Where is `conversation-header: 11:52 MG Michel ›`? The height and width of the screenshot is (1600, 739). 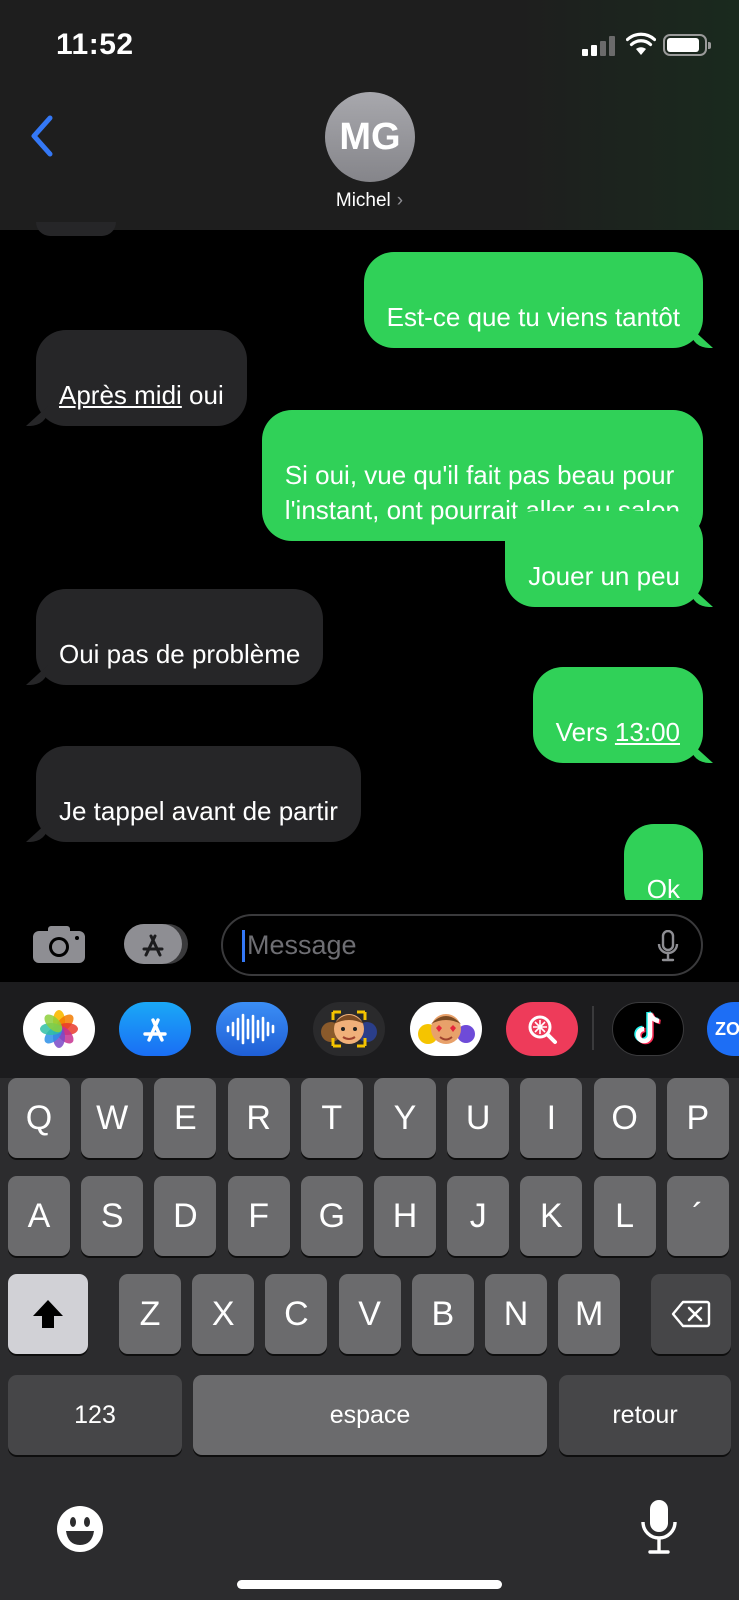
conversation-header: 11:52 MG Michel › is located at coordinates (369, 115).